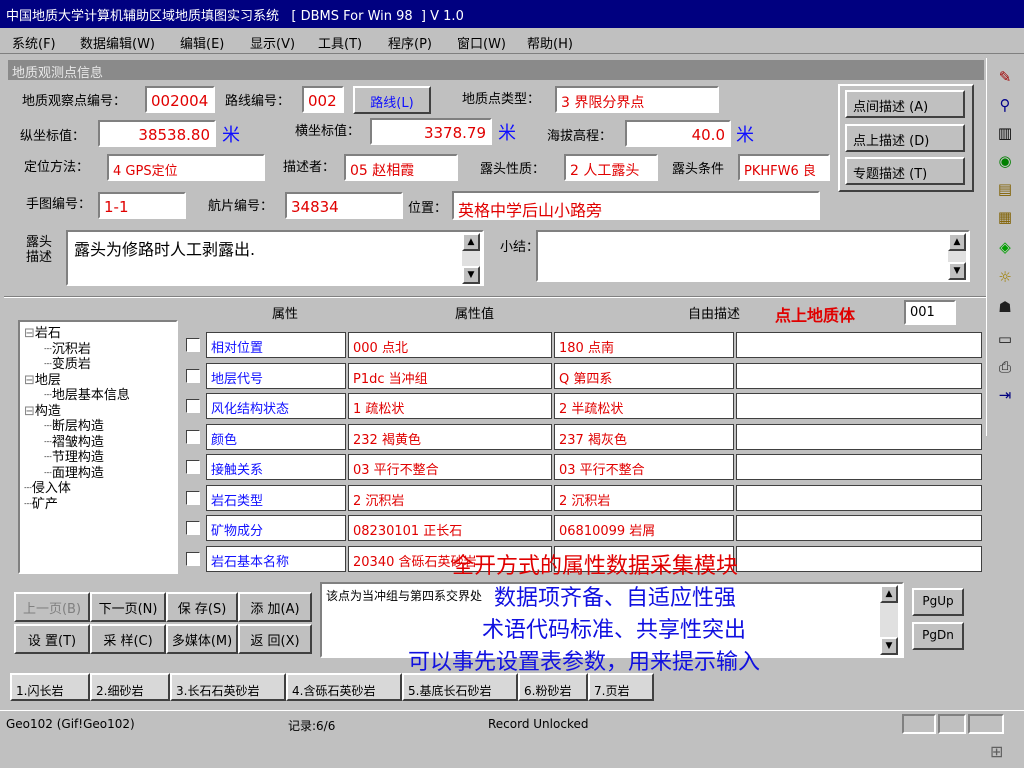 The height and width of the screenshot is (768, 1024). Describe the element at coordinates (130, 687) in the screenshot. I see `rock-tab: 2.细砂岩` at that location.